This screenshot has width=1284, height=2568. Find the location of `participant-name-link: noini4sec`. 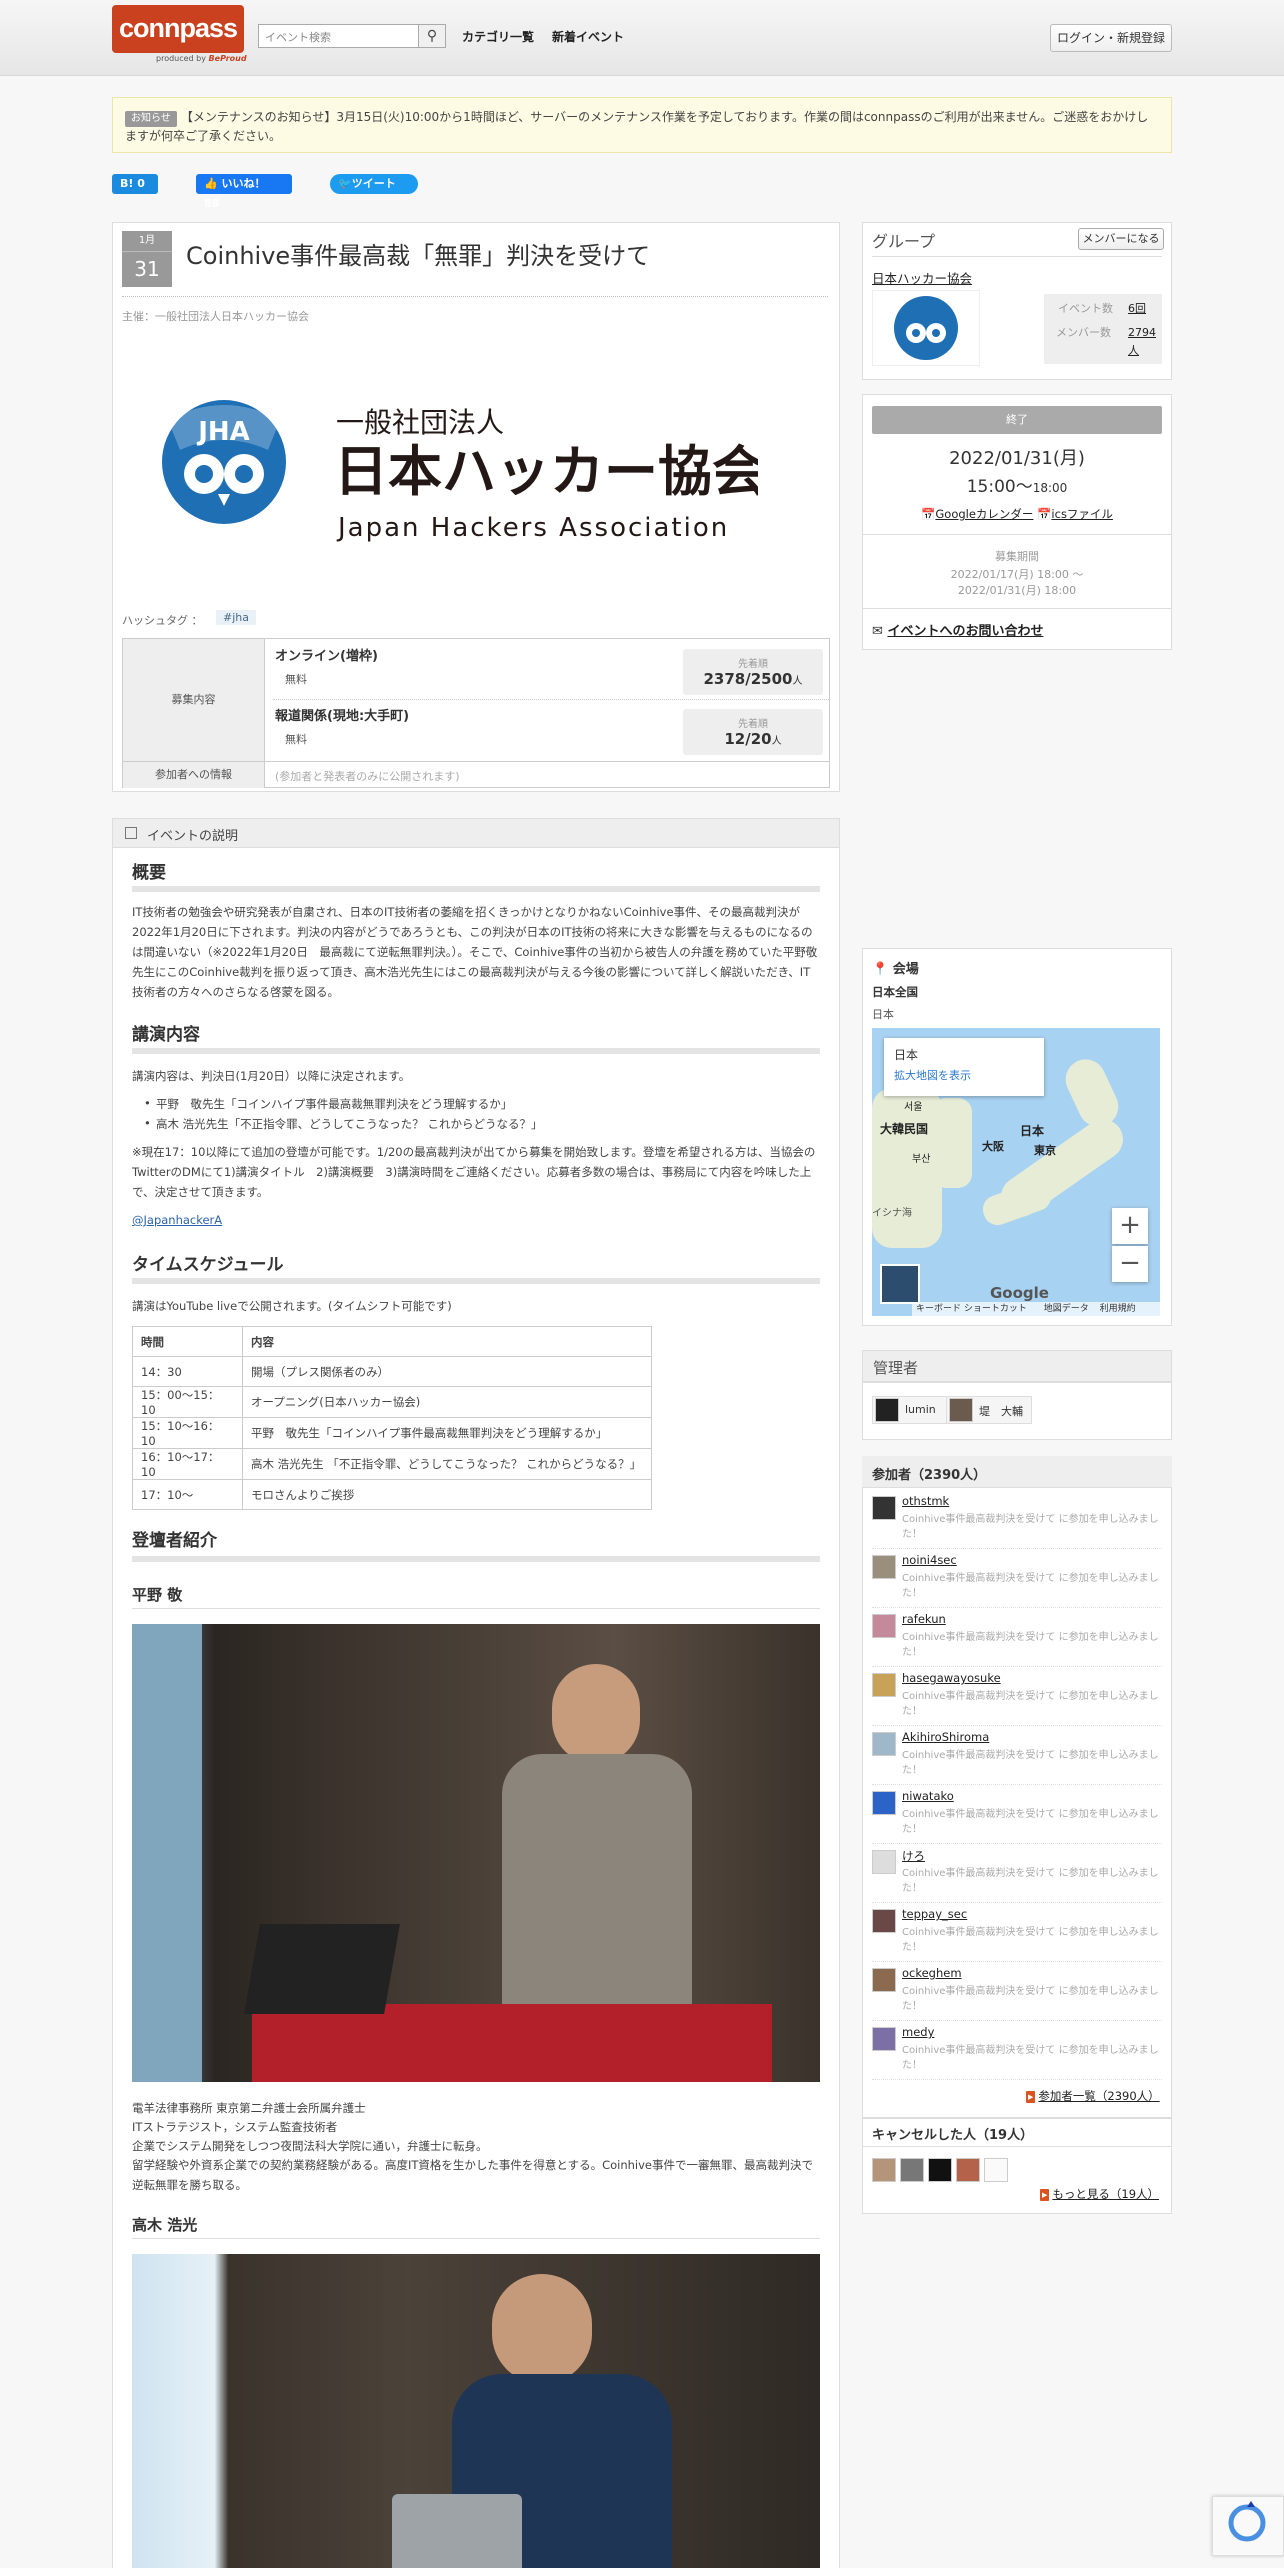

participant-name-link: noini4sec is located at coordinates (929, 1560).